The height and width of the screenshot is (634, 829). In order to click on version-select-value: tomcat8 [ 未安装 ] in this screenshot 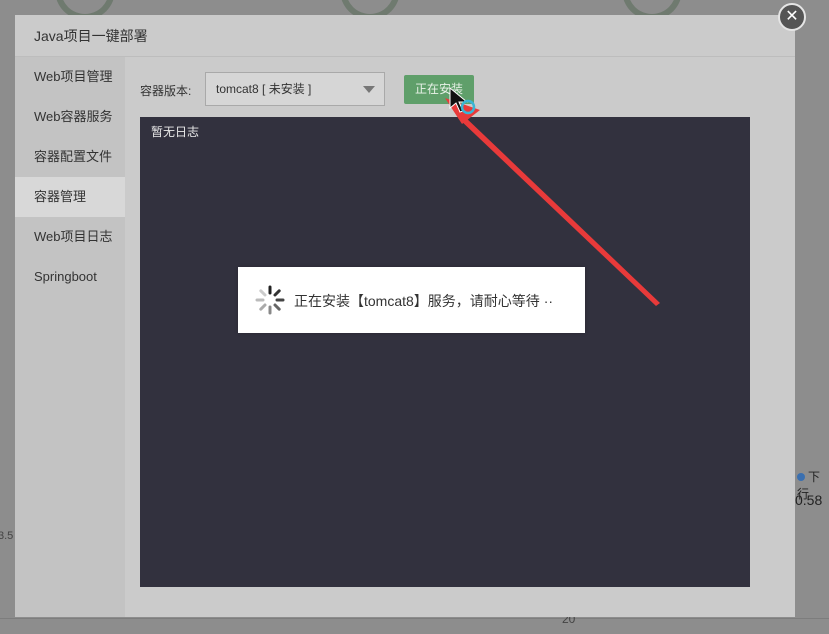, I will do `click(264, 89)`.